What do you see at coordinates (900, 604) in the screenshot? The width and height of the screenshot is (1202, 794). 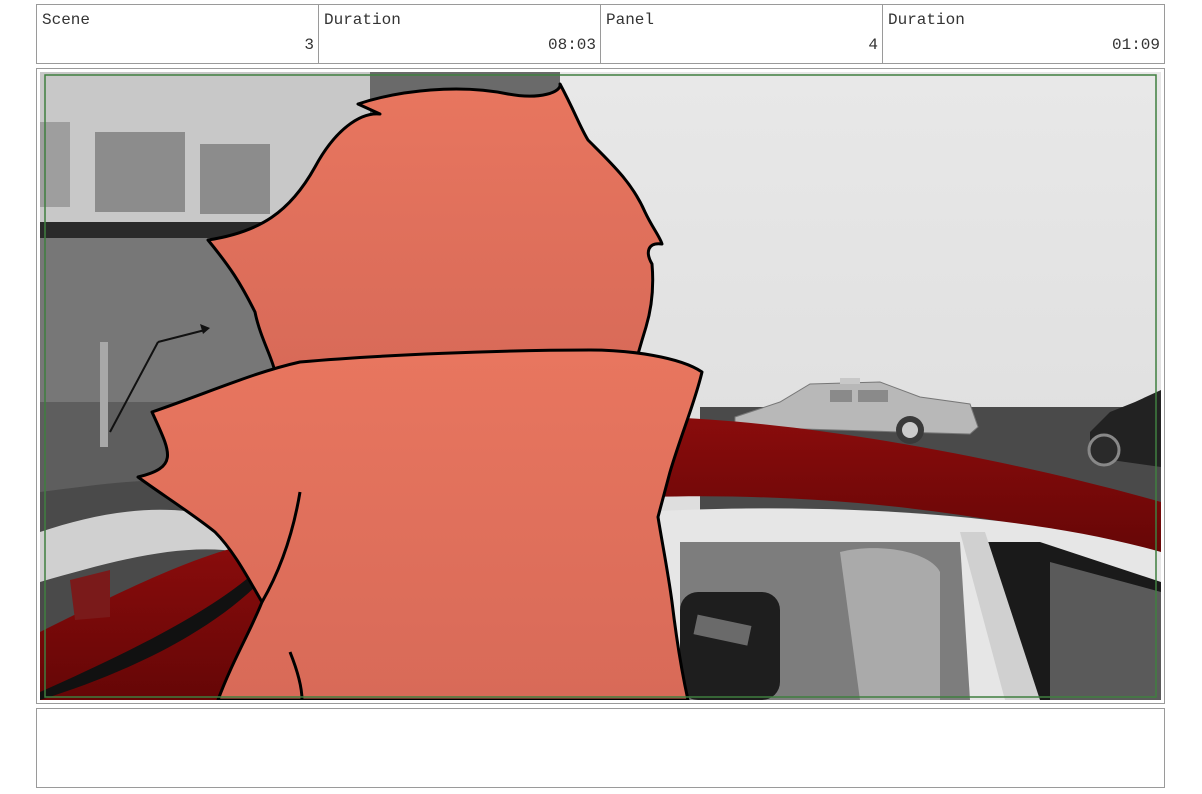 I see `car-interior` at bounding box center [900, 604].